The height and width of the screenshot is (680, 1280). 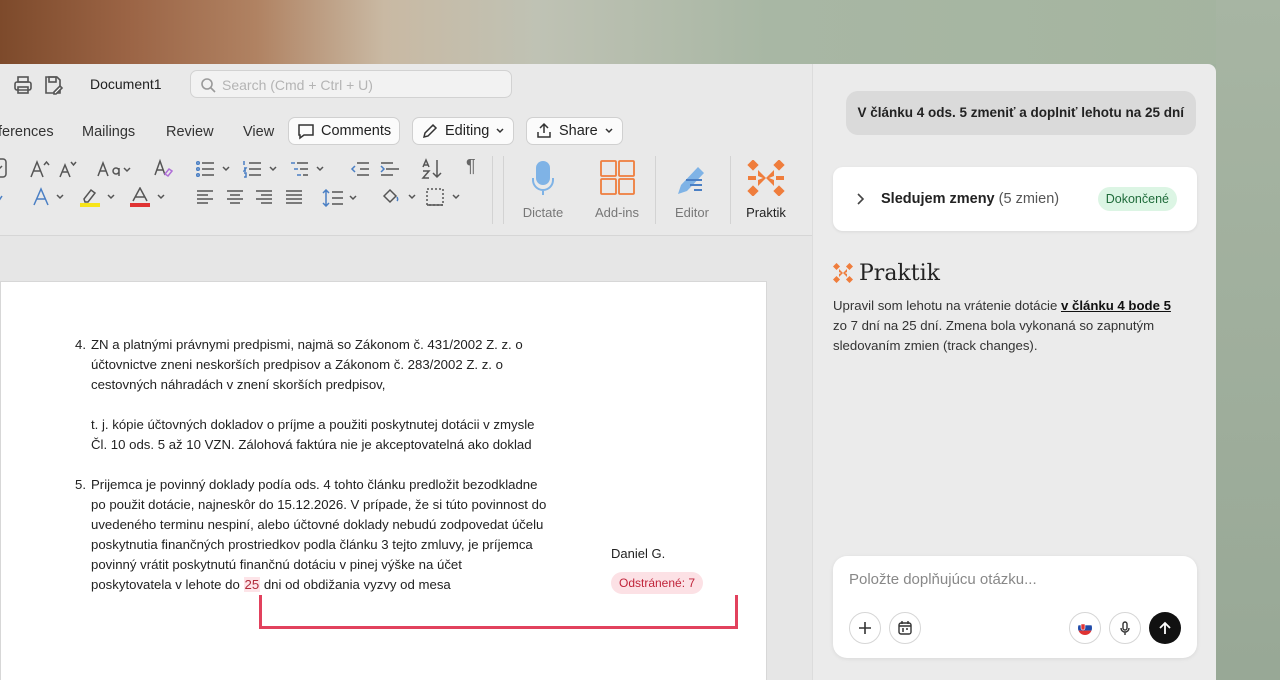 I want to click on share-label: Share, so click(x=578, y=131).